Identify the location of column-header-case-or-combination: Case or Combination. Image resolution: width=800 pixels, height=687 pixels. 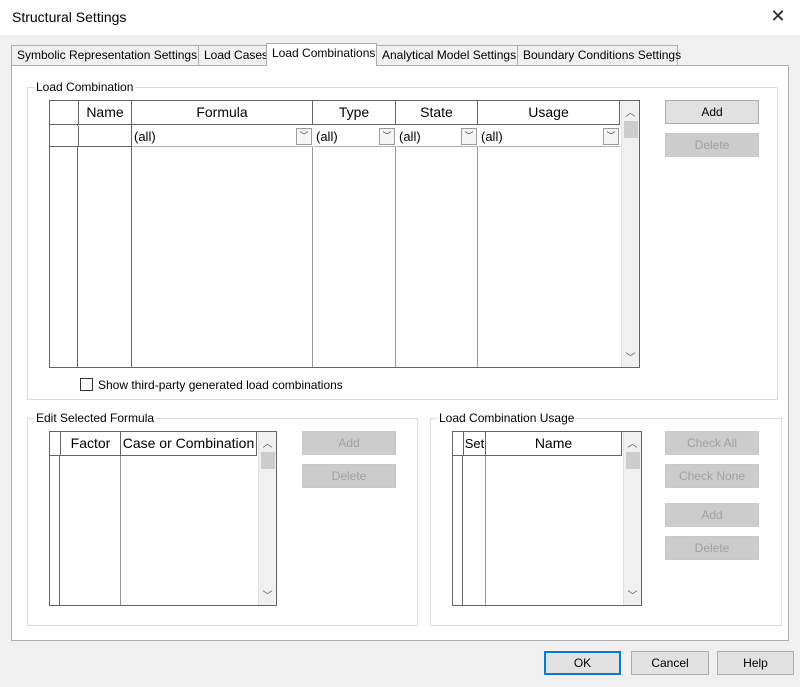
(189, 444).